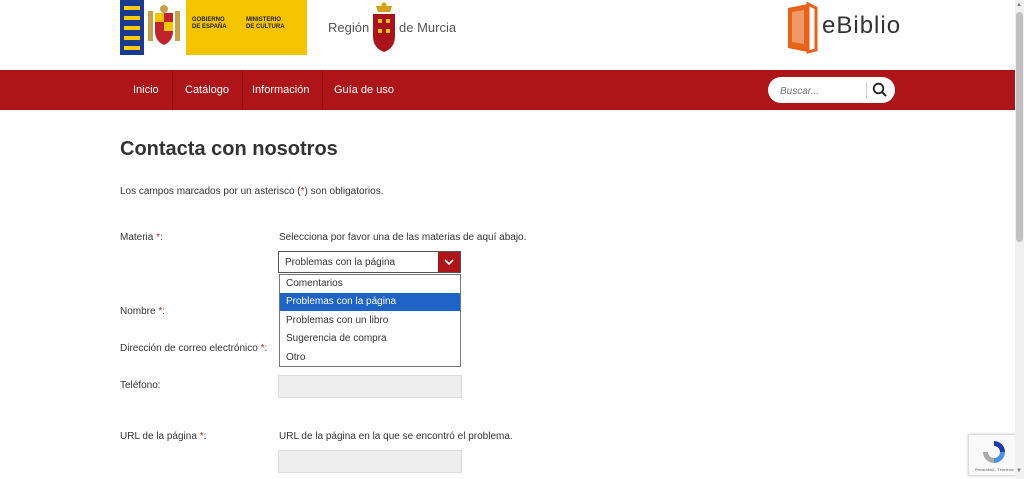  Describe the element at coordinates (449, 262) in the screenshot. I see `chevron-down-icon` at that location.